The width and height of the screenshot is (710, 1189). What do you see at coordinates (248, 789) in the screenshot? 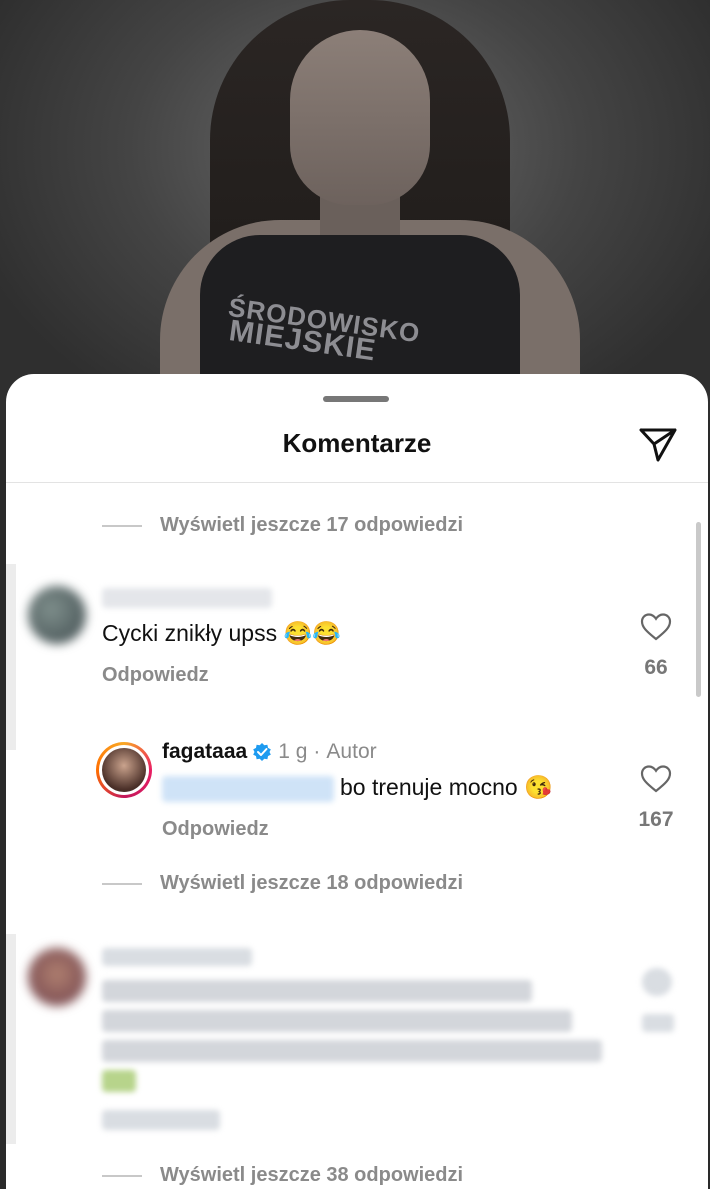
I see `mention-blurred` at bounding box center [248, 789].